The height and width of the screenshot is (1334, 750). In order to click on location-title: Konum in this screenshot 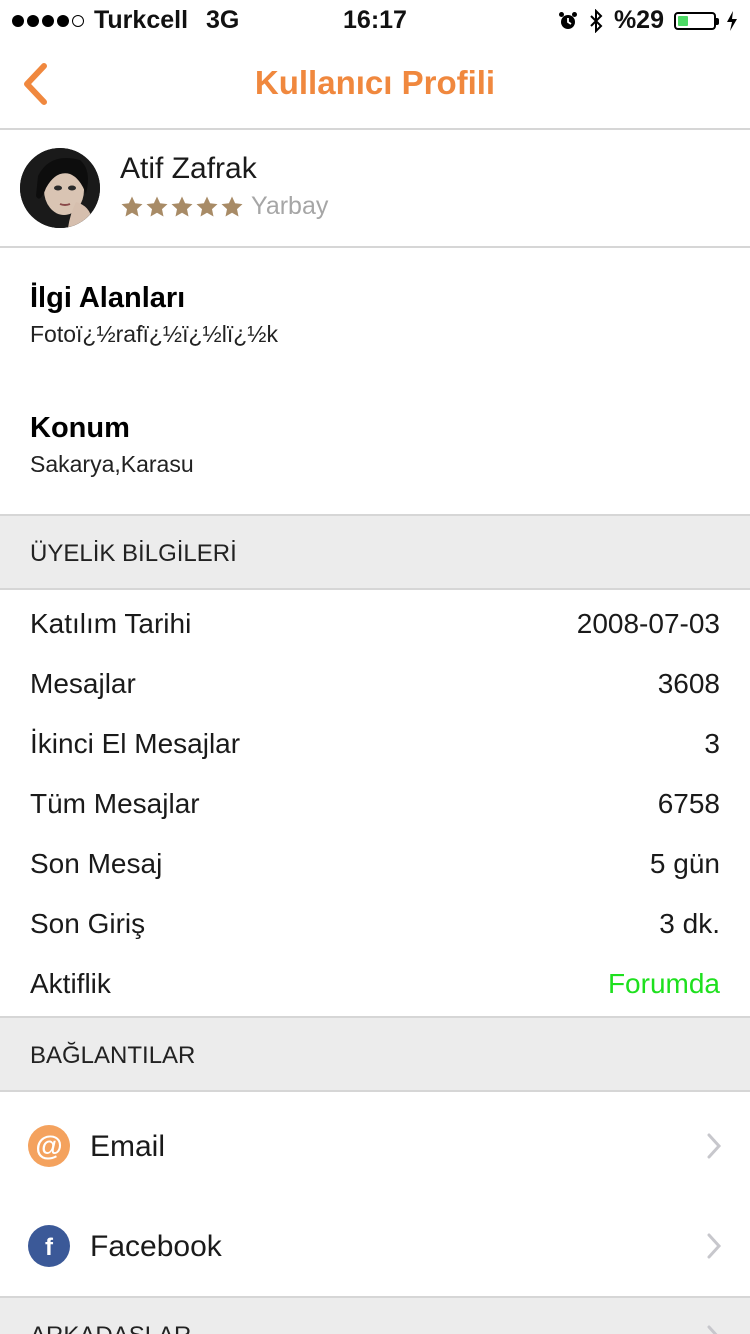, I will do `click(80, 428)`.